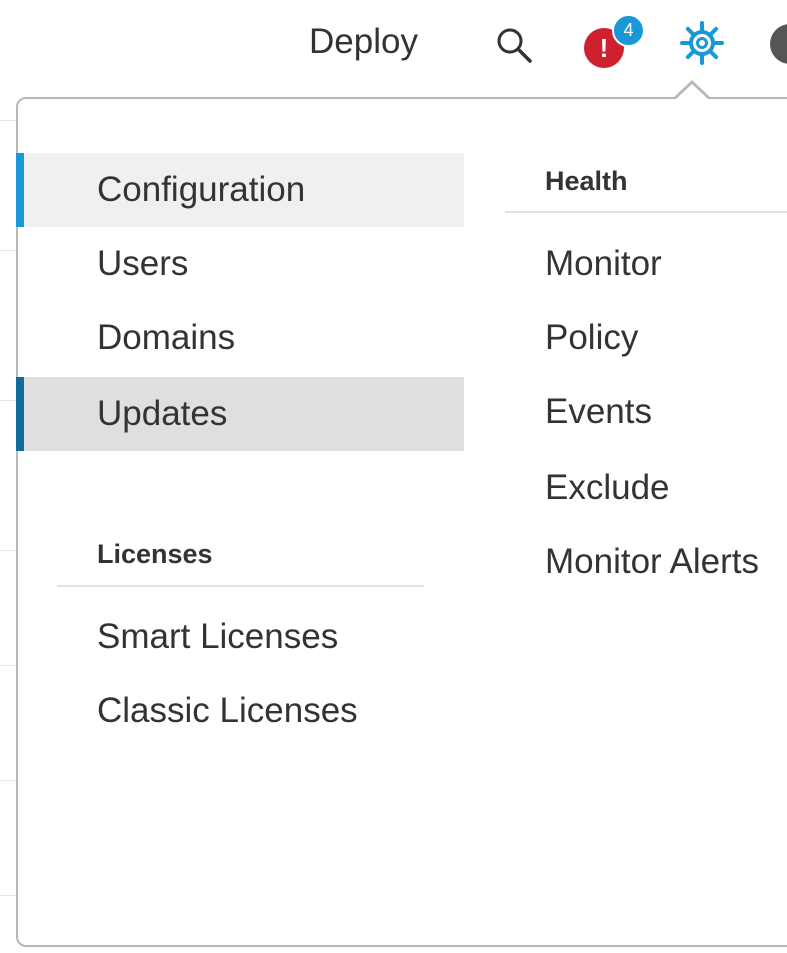  Describe the element at coordinates (702, 43) in the screenshot. I see `gear-icon` at that location.